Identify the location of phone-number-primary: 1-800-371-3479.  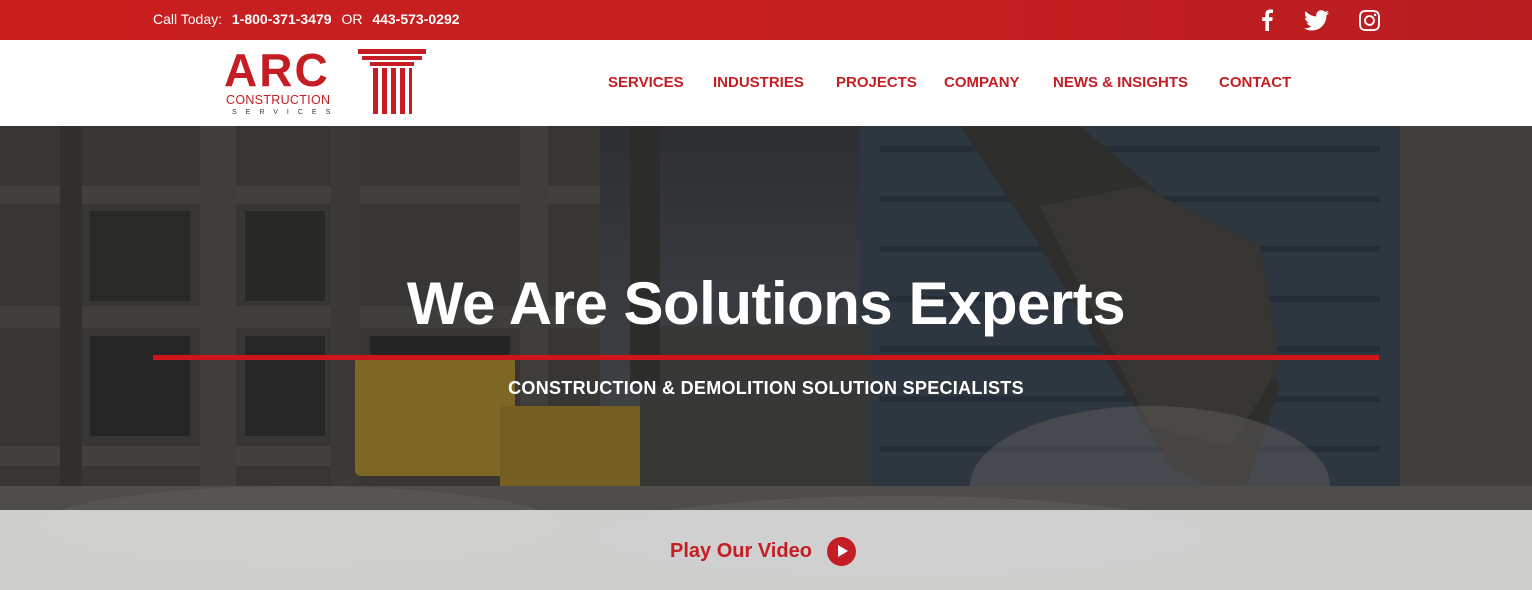
(282, 19).